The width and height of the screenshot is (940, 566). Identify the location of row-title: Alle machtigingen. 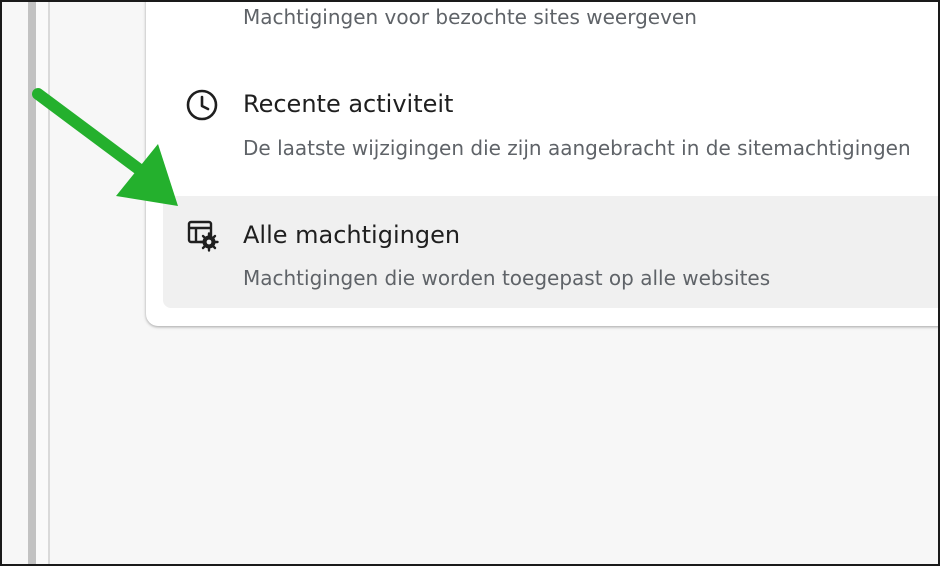
(352, 235).